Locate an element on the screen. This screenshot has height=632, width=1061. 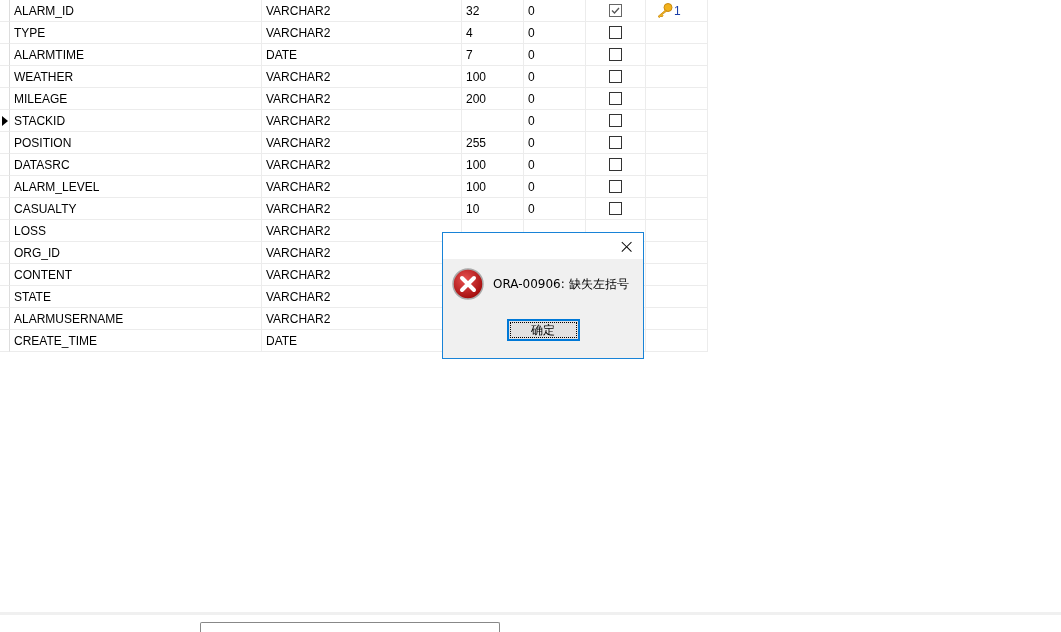
table-cell: LOSS is located at coordinates (136, 231).